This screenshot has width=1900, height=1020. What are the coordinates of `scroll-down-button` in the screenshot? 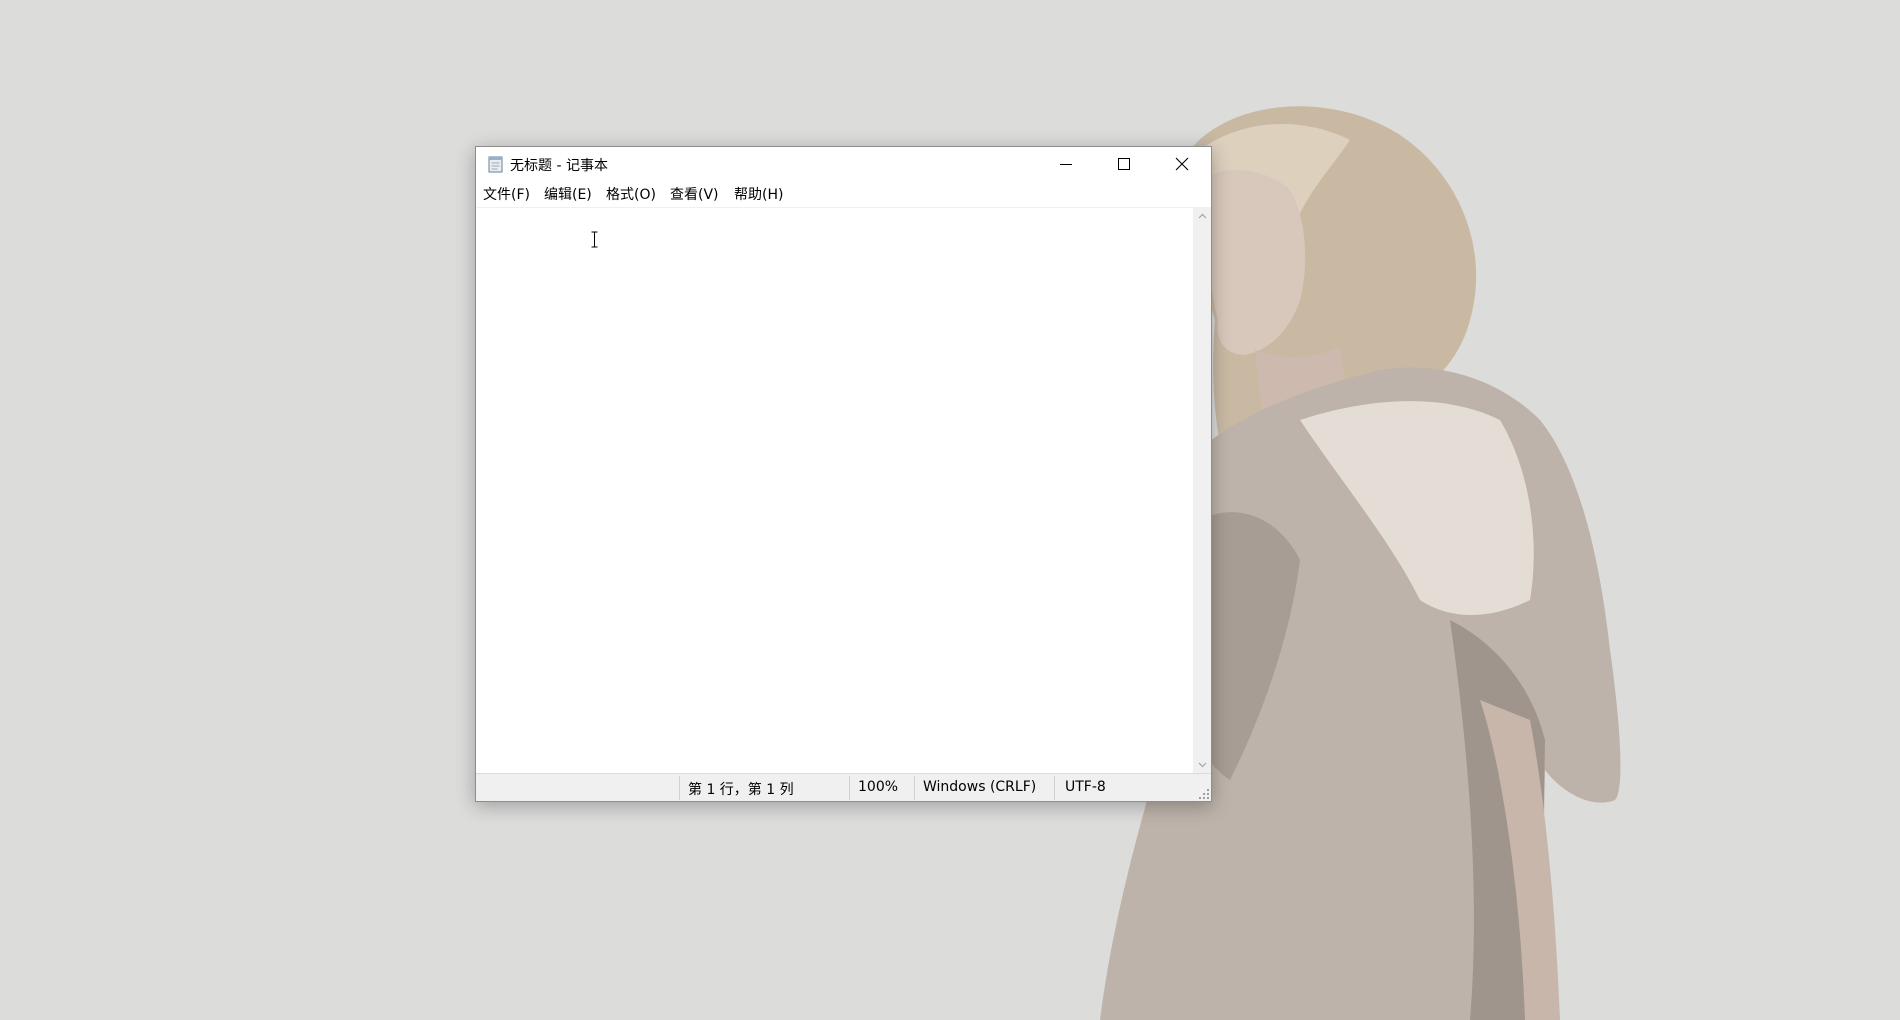 It's located at (1202, 764).